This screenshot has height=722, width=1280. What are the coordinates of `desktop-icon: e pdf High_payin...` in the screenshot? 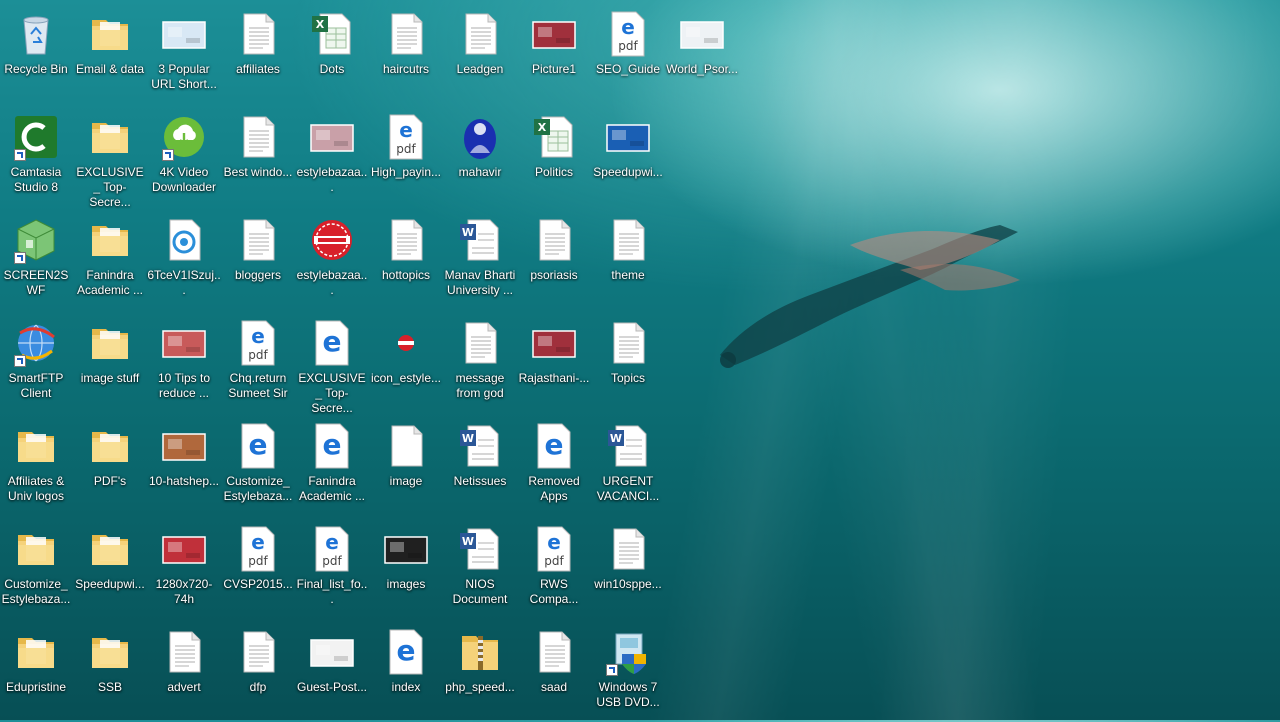 It's located at (406, 157).